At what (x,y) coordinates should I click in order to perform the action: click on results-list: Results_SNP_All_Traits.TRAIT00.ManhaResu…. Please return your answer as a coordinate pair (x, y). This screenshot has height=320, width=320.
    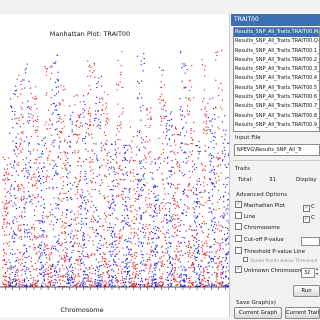
    Looking at the image, I should click on (276, 79).